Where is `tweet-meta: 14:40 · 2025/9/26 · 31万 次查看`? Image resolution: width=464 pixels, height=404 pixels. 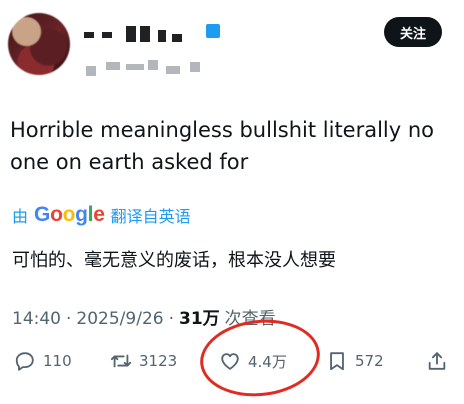
tweet-meta: 14:40 · 2025/9/26 · 31万 次查看 is located at coordinates (144, 316).